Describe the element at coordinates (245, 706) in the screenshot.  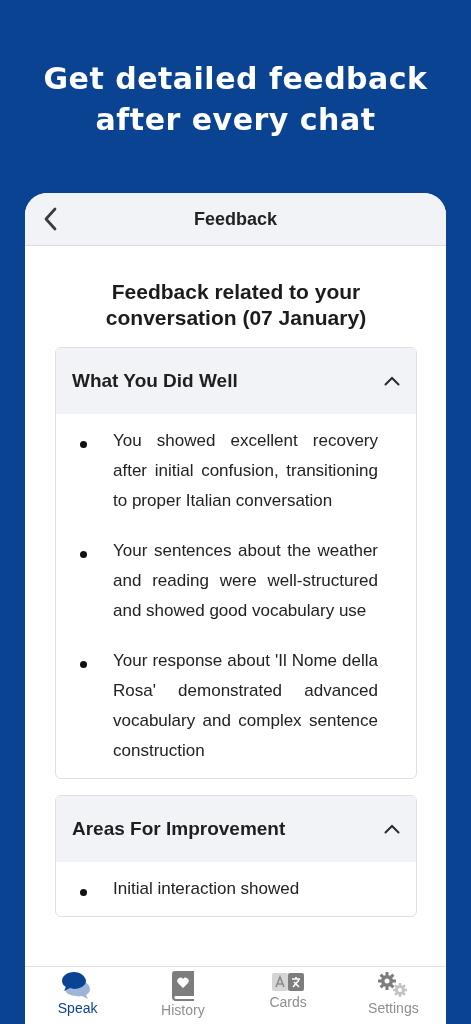
I see `feedback-item: Your response about 'Il Nome della Rosa' demonstrated advanced vocabulary and complex sentence construction` at that location.